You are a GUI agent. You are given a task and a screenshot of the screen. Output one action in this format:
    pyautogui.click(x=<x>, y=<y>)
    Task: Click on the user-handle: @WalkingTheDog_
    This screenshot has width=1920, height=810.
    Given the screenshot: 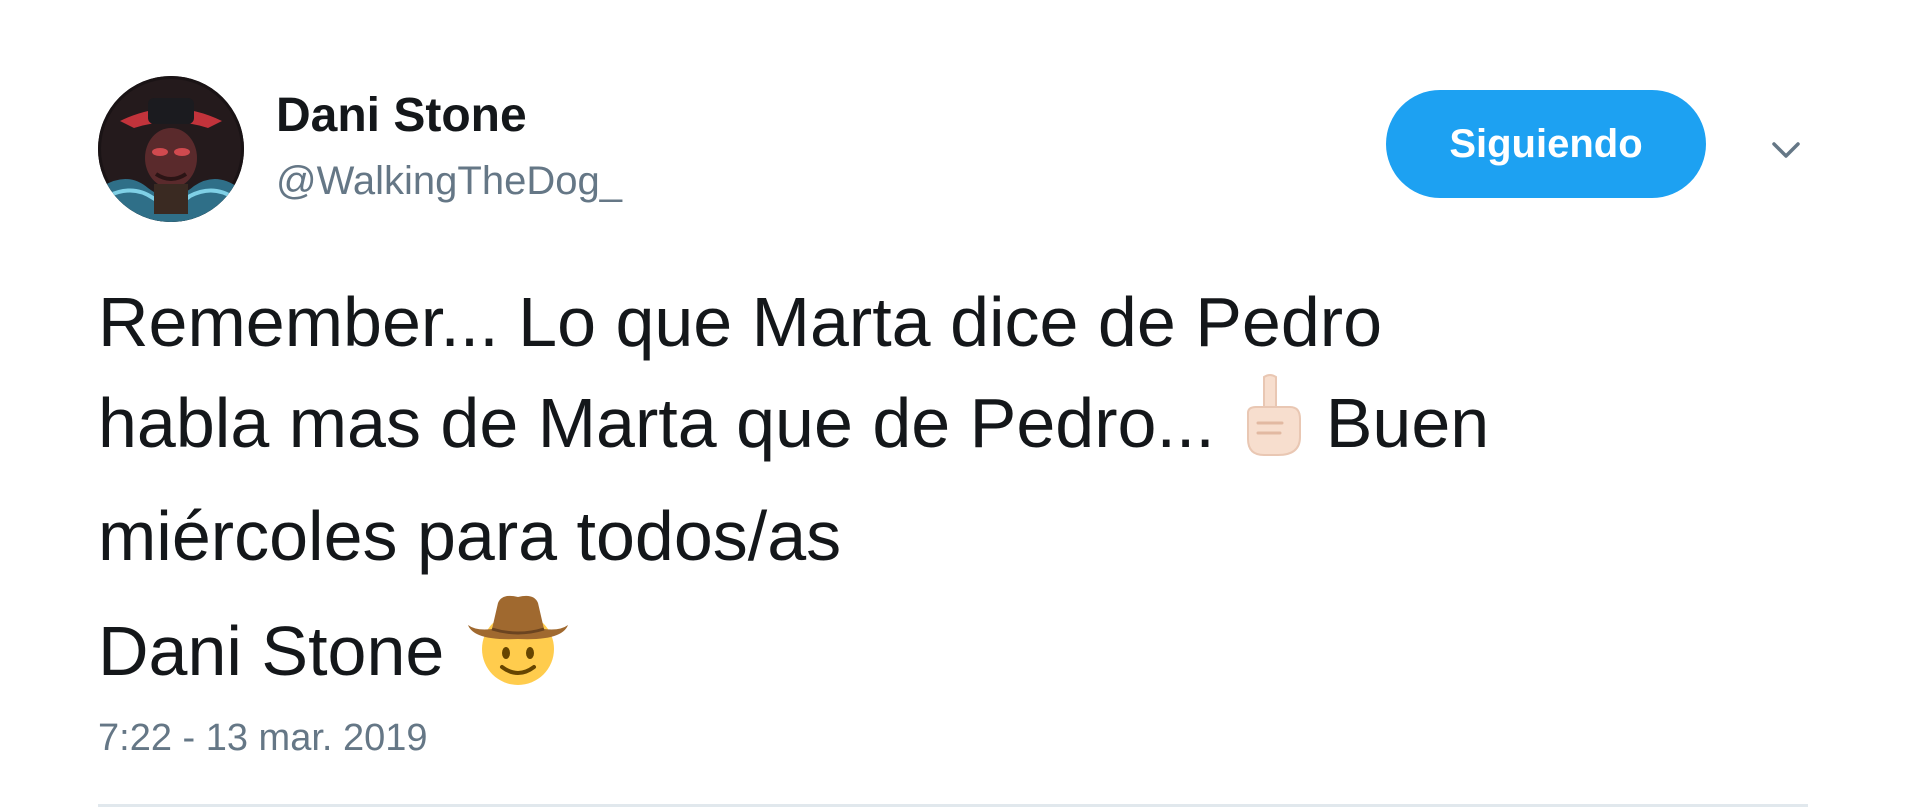 What is the action you would take?
    pyautogui.click(x=449, y=181)
    